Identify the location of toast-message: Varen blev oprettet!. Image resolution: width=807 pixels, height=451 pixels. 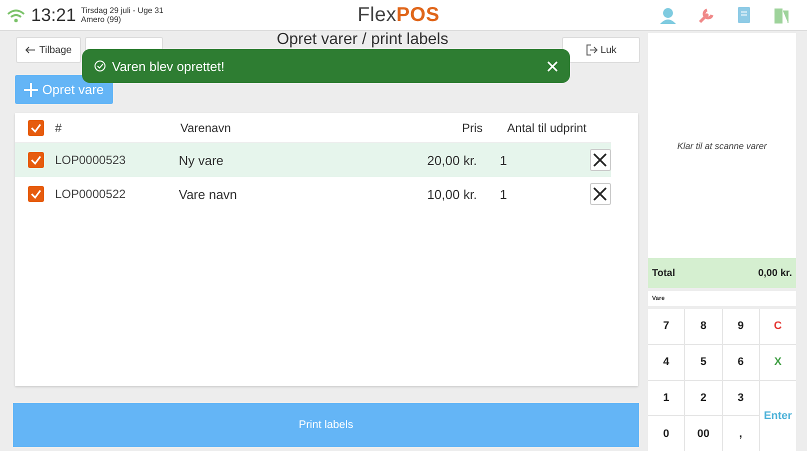
(169, 66).